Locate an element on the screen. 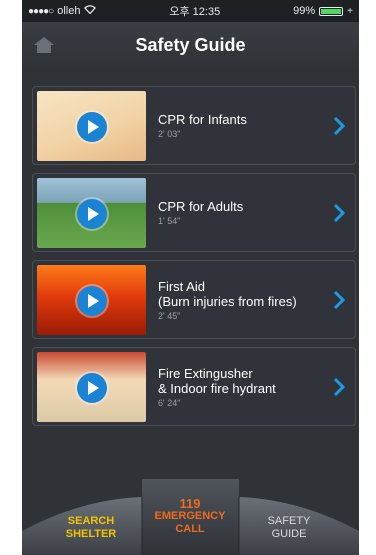  video-subtitle: & Indoor fire hydrant is located at coordinates (217, 388).